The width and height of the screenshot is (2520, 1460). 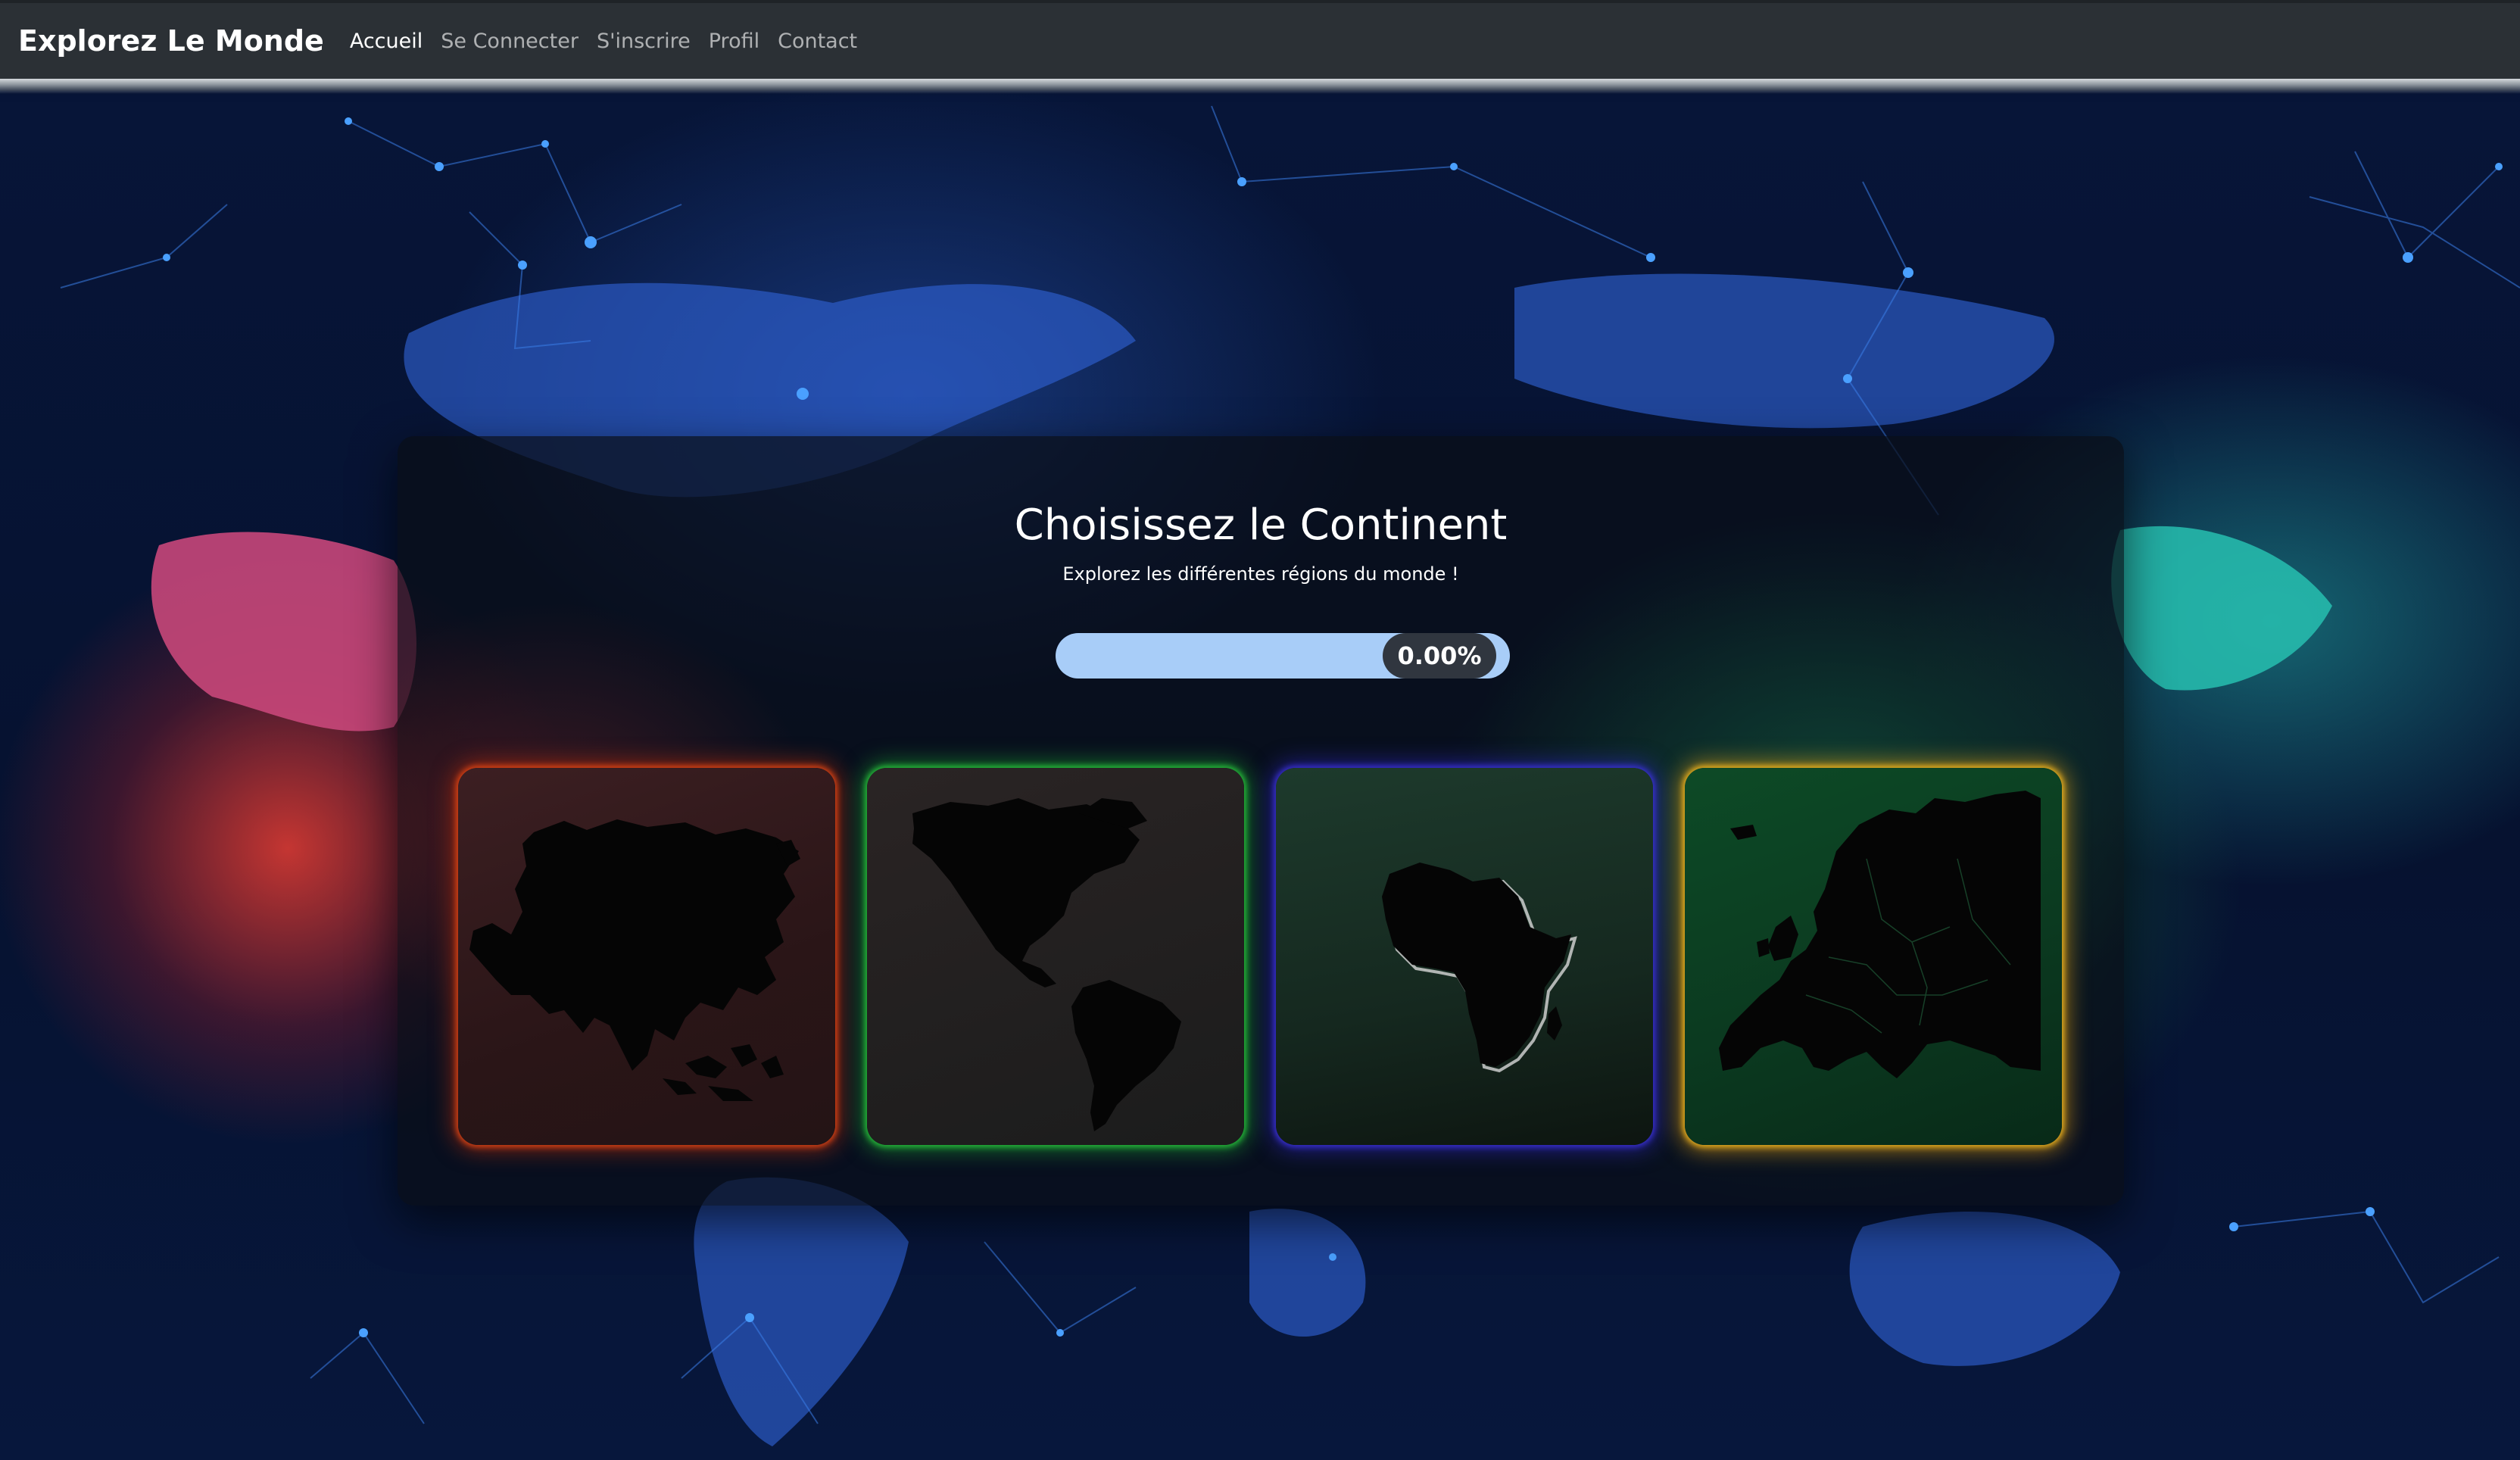 I want to click on nav-link-se-connecter: Se Connecter, so click(x=510, y=41).